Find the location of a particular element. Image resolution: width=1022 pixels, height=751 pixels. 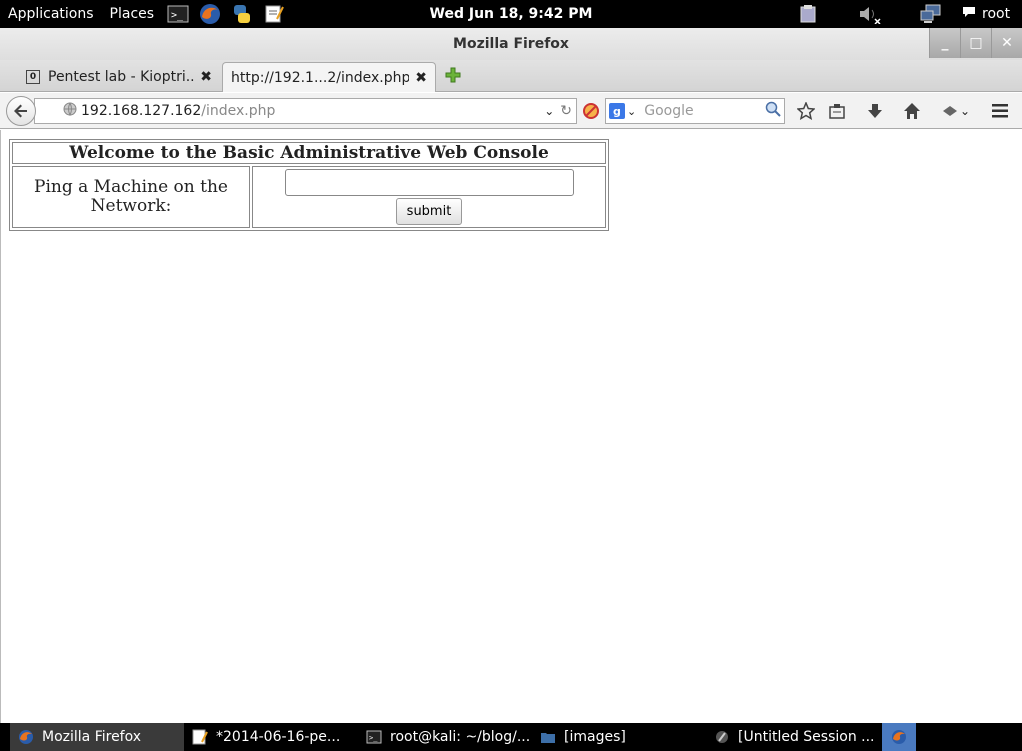

bookmark-star-icon is located at coordinates (806, 111).